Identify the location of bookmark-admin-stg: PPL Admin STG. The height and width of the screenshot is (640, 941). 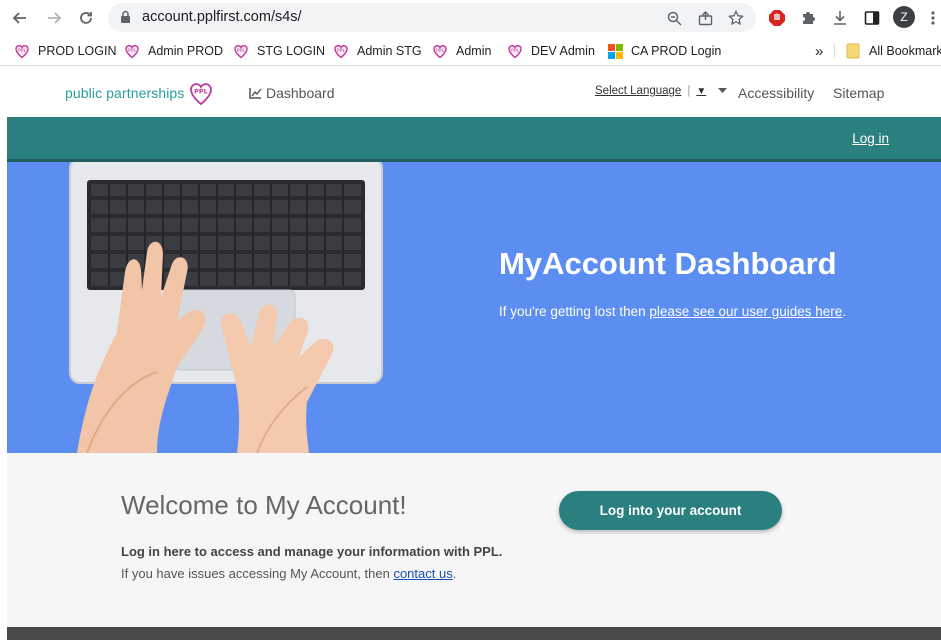
(377, 51).